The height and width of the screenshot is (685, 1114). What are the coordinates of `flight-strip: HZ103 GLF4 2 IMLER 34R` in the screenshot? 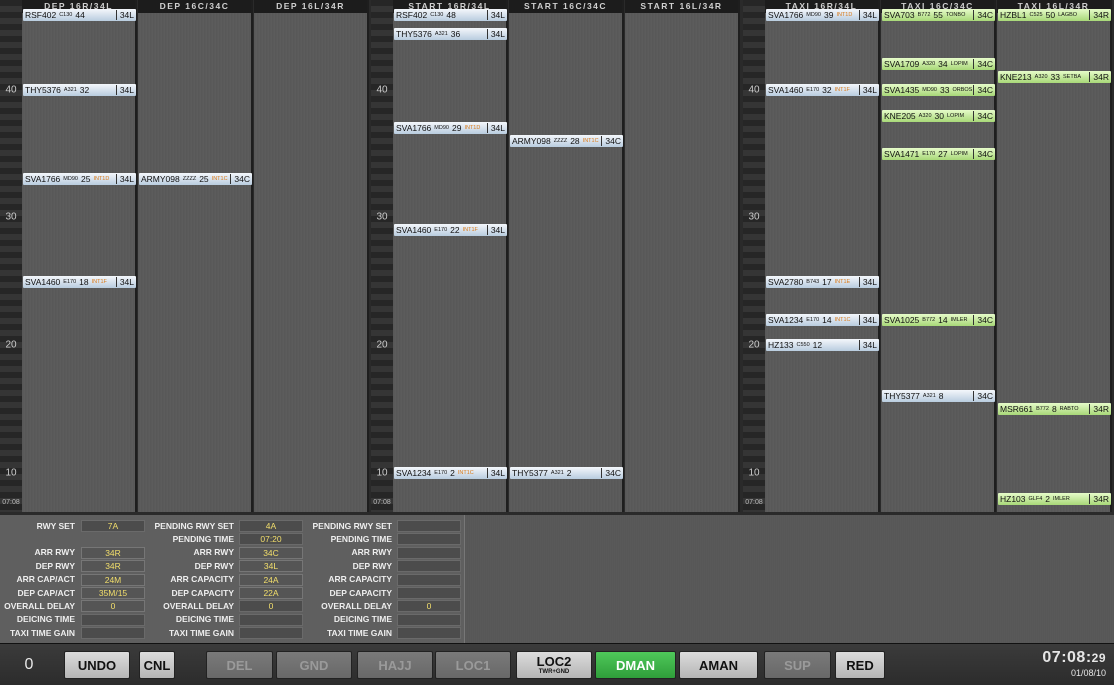 It's located at (1054, 498).